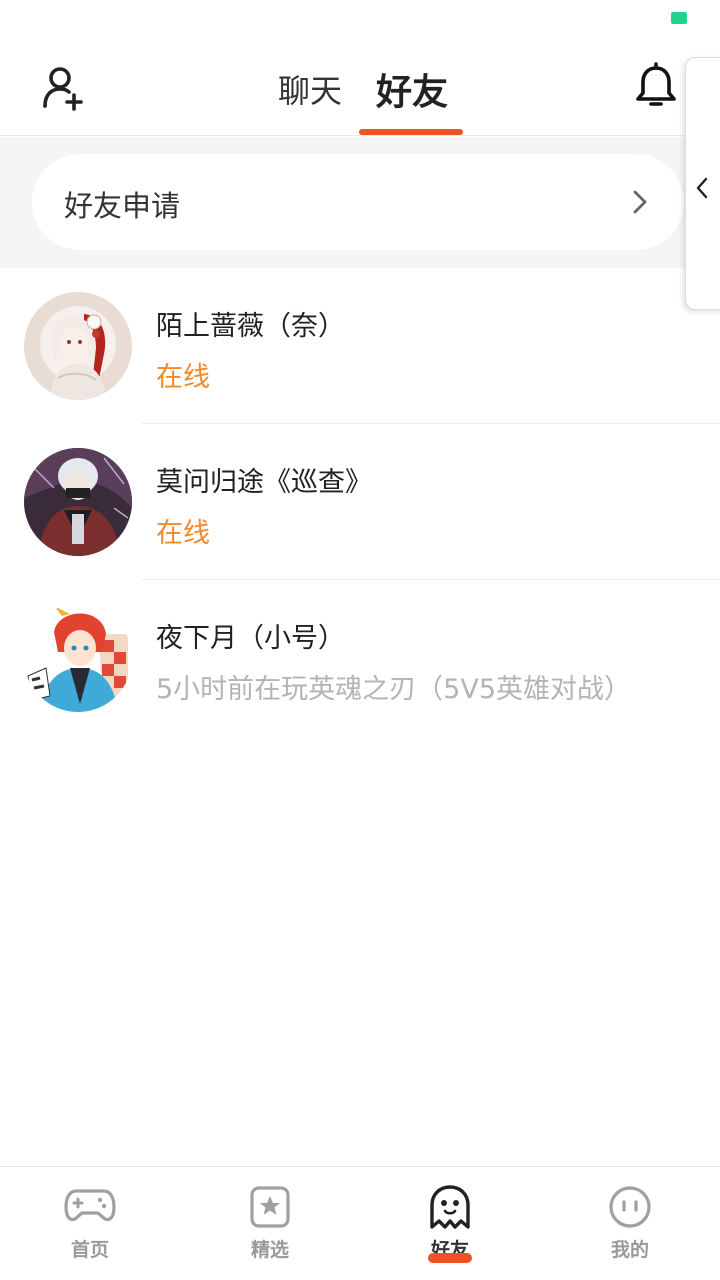  What do you see at coordinates (90, 1223) in the screenshot?
I see `nav-item-home: 首页` at bounding box center [90, 1223].